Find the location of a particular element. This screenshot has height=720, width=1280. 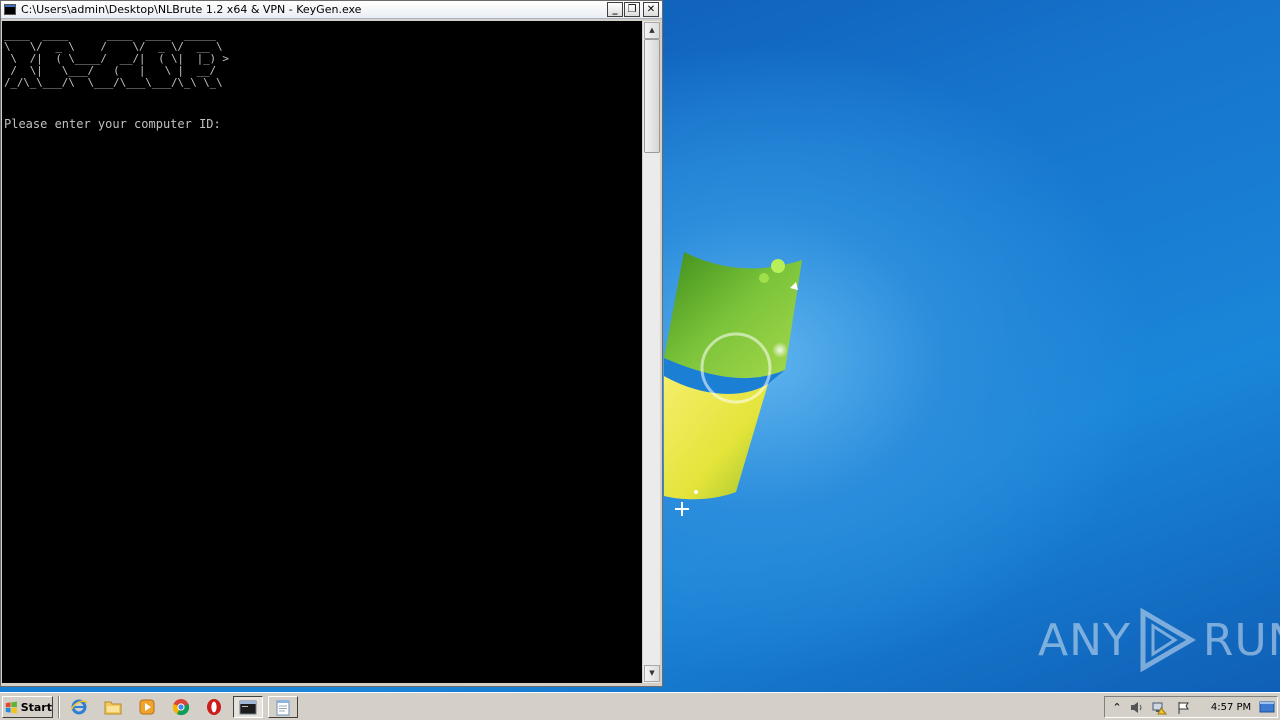

console-prompt: Please enter your computer ID: is located at coordinates (112, 124).